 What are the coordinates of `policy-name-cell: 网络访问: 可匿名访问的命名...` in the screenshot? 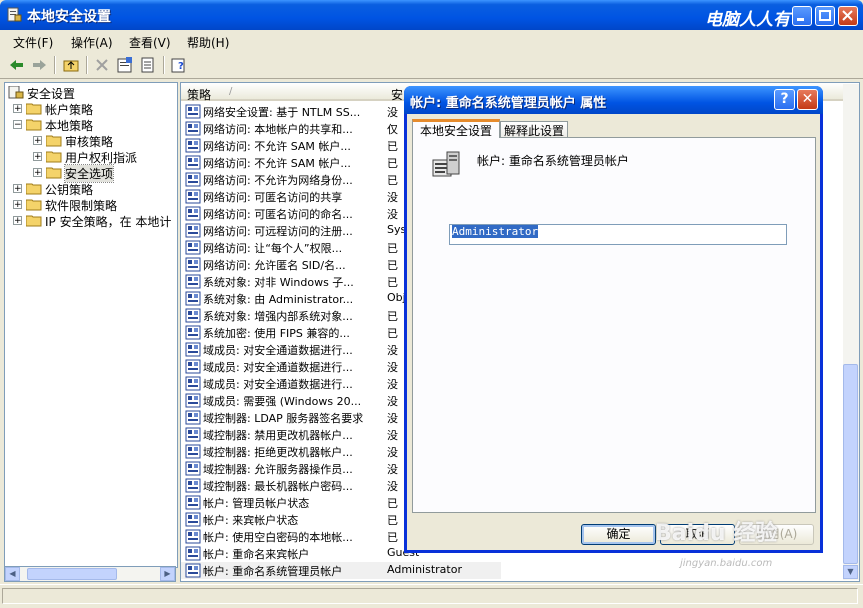 It's located at (278, 214).